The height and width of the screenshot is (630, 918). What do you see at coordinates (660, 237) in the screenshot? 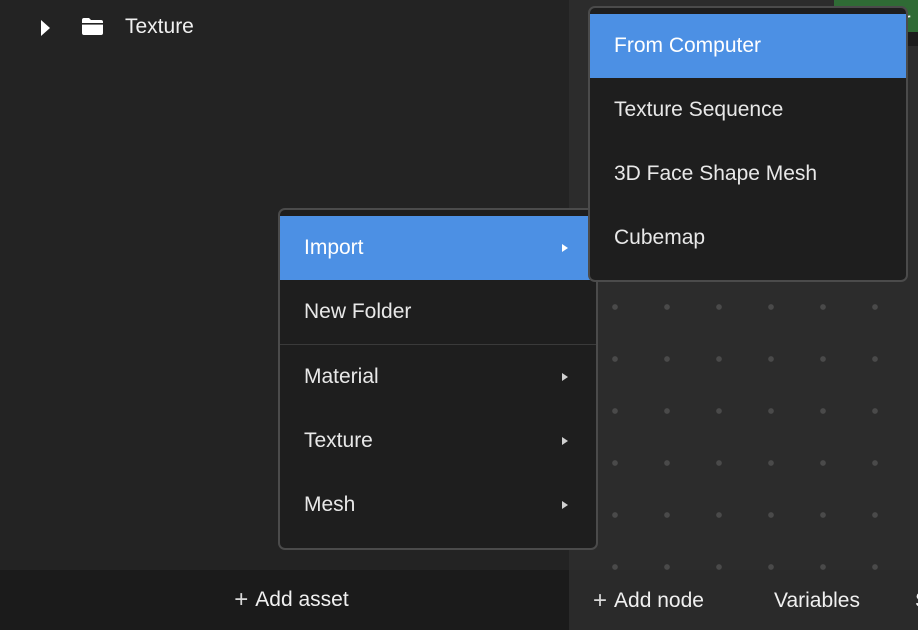
I see `submenu-item-label: Cubemap` at bounding box center [660, 237].